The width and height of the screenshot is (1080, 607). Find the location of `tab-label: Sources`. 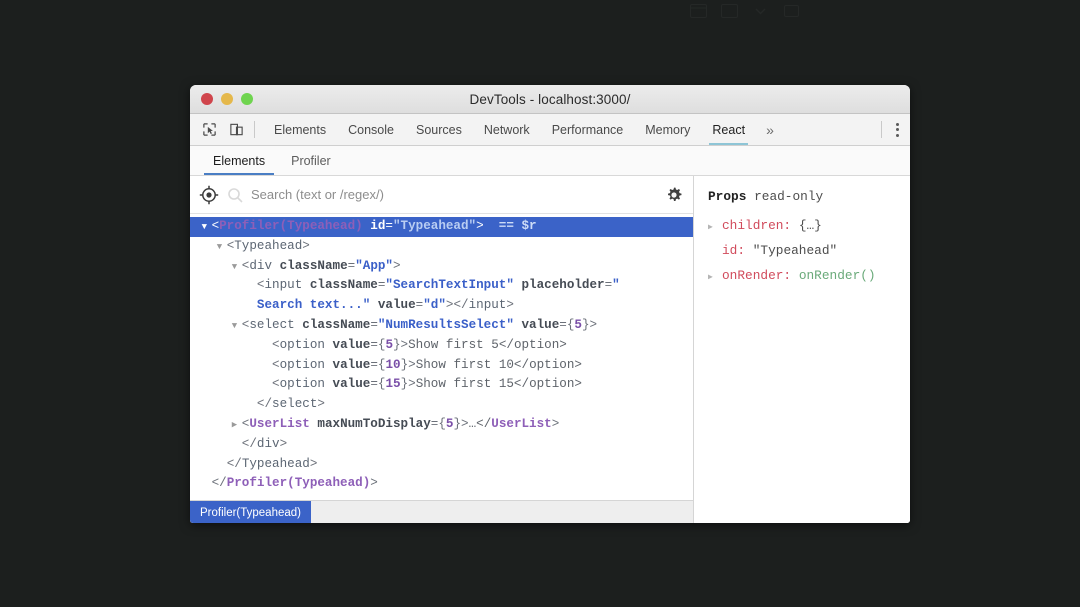

tab-label: Sources is located at coordinates (438, 129).